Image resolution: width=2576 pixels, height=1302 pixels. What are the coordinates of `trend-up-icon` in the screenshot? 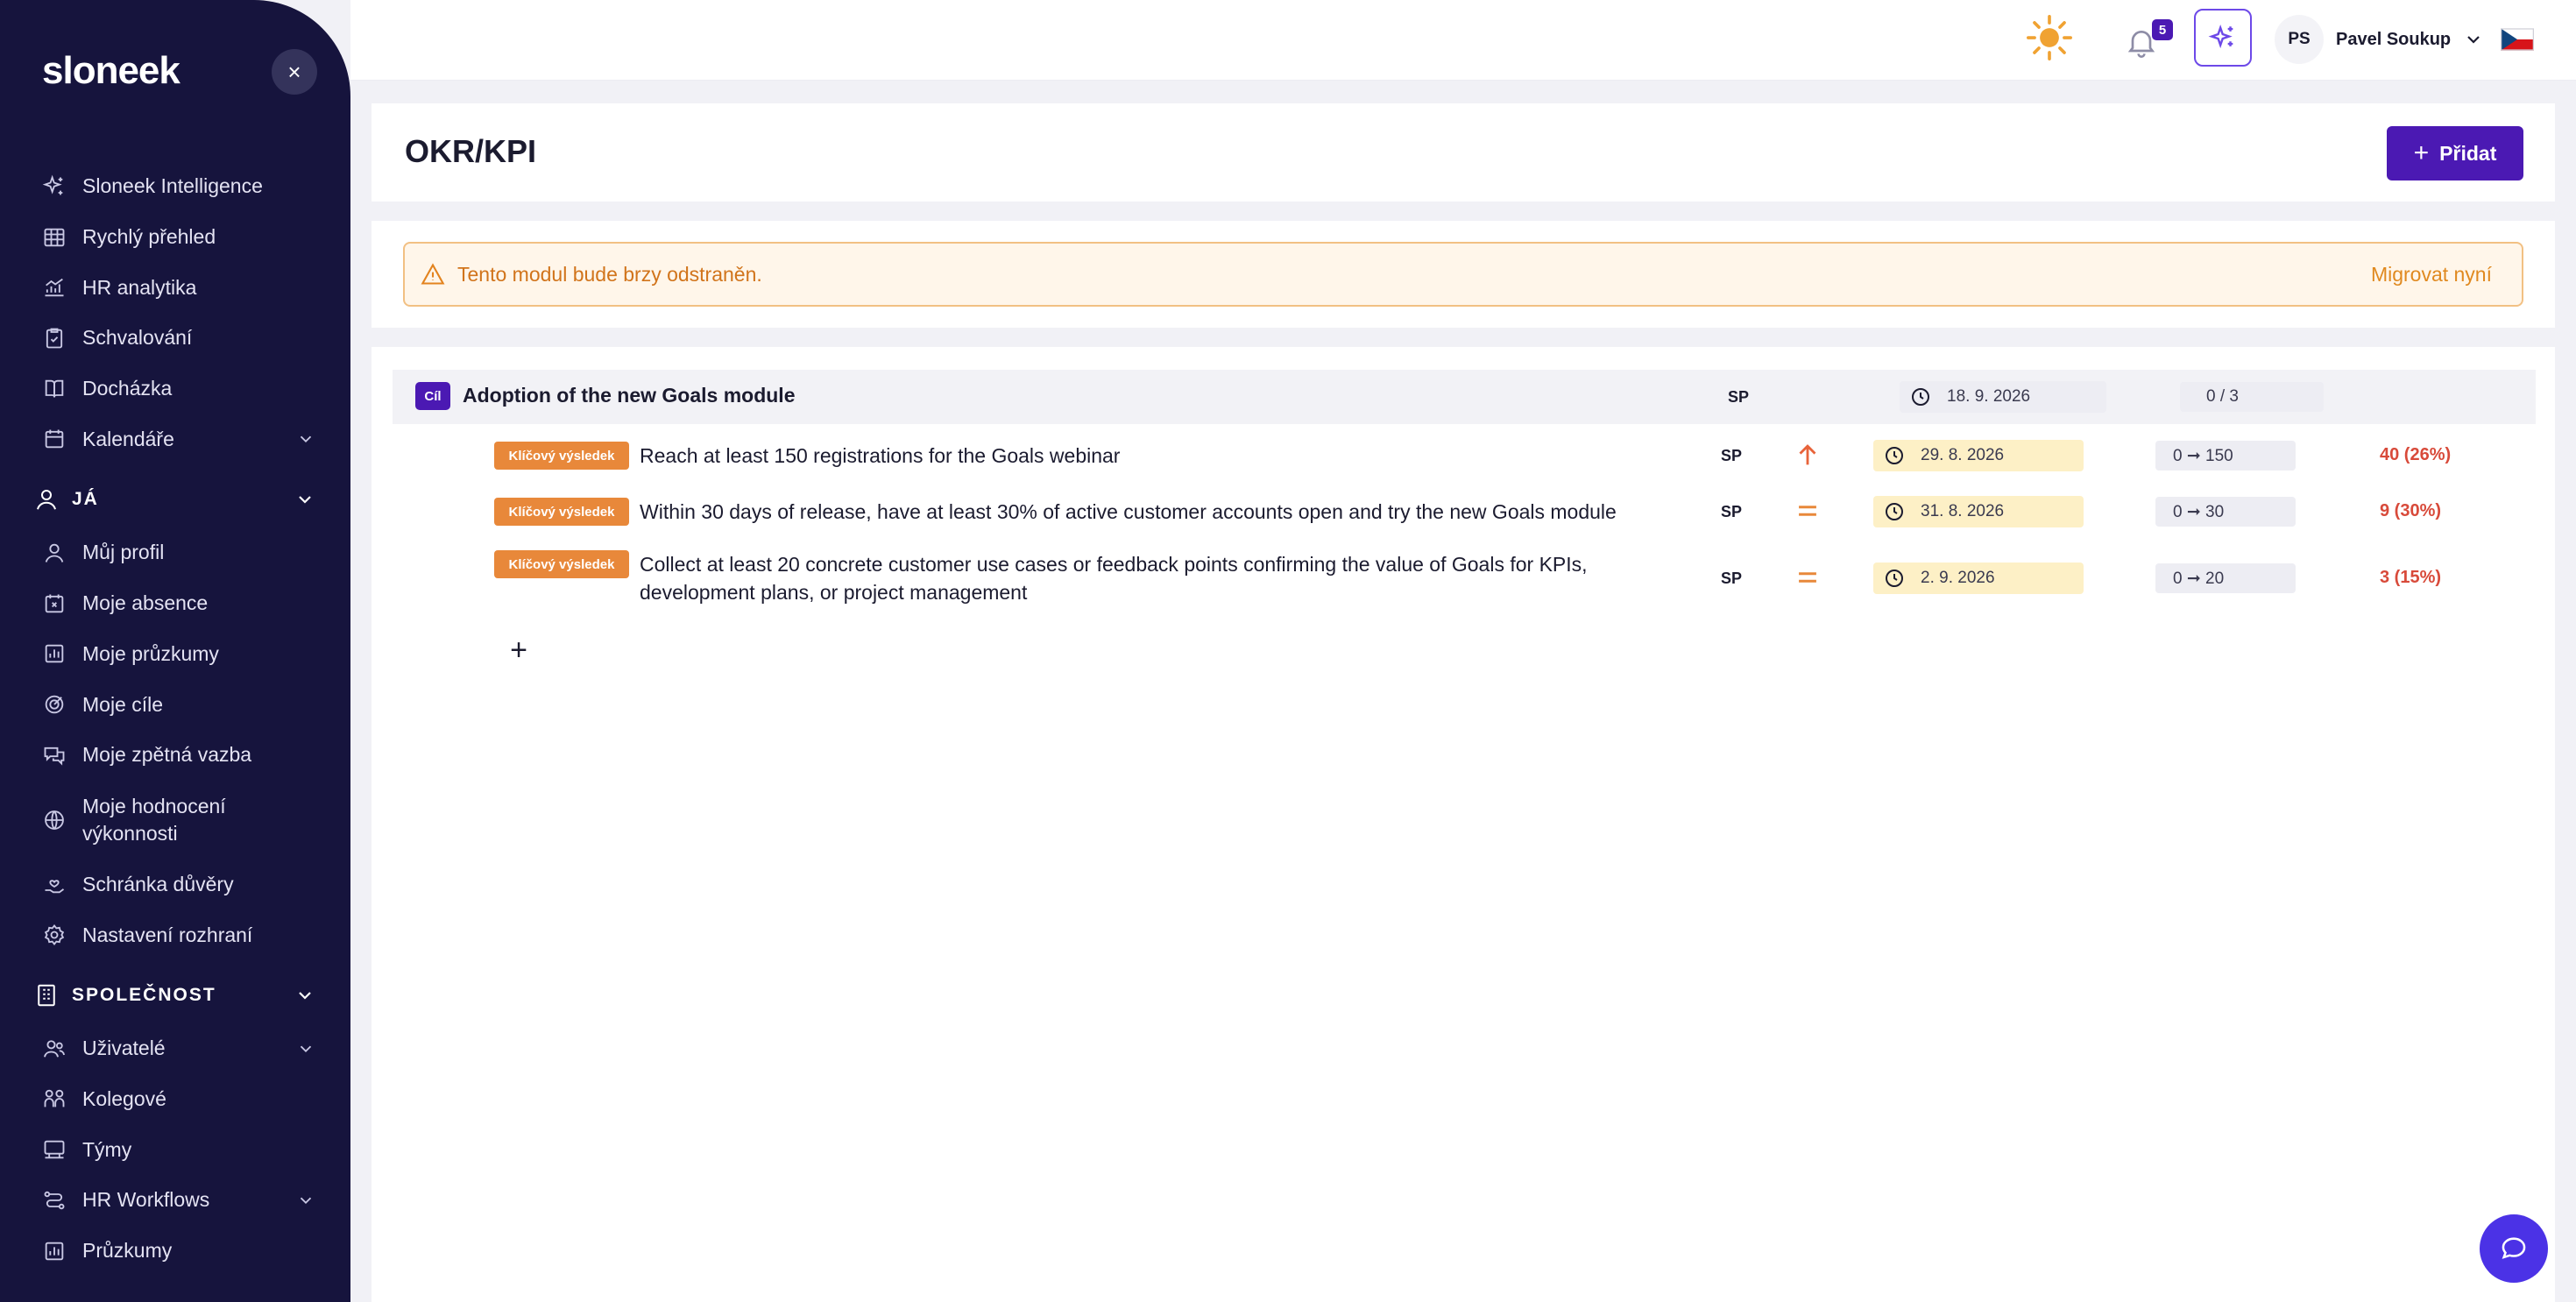 It's located at (1807, 455).